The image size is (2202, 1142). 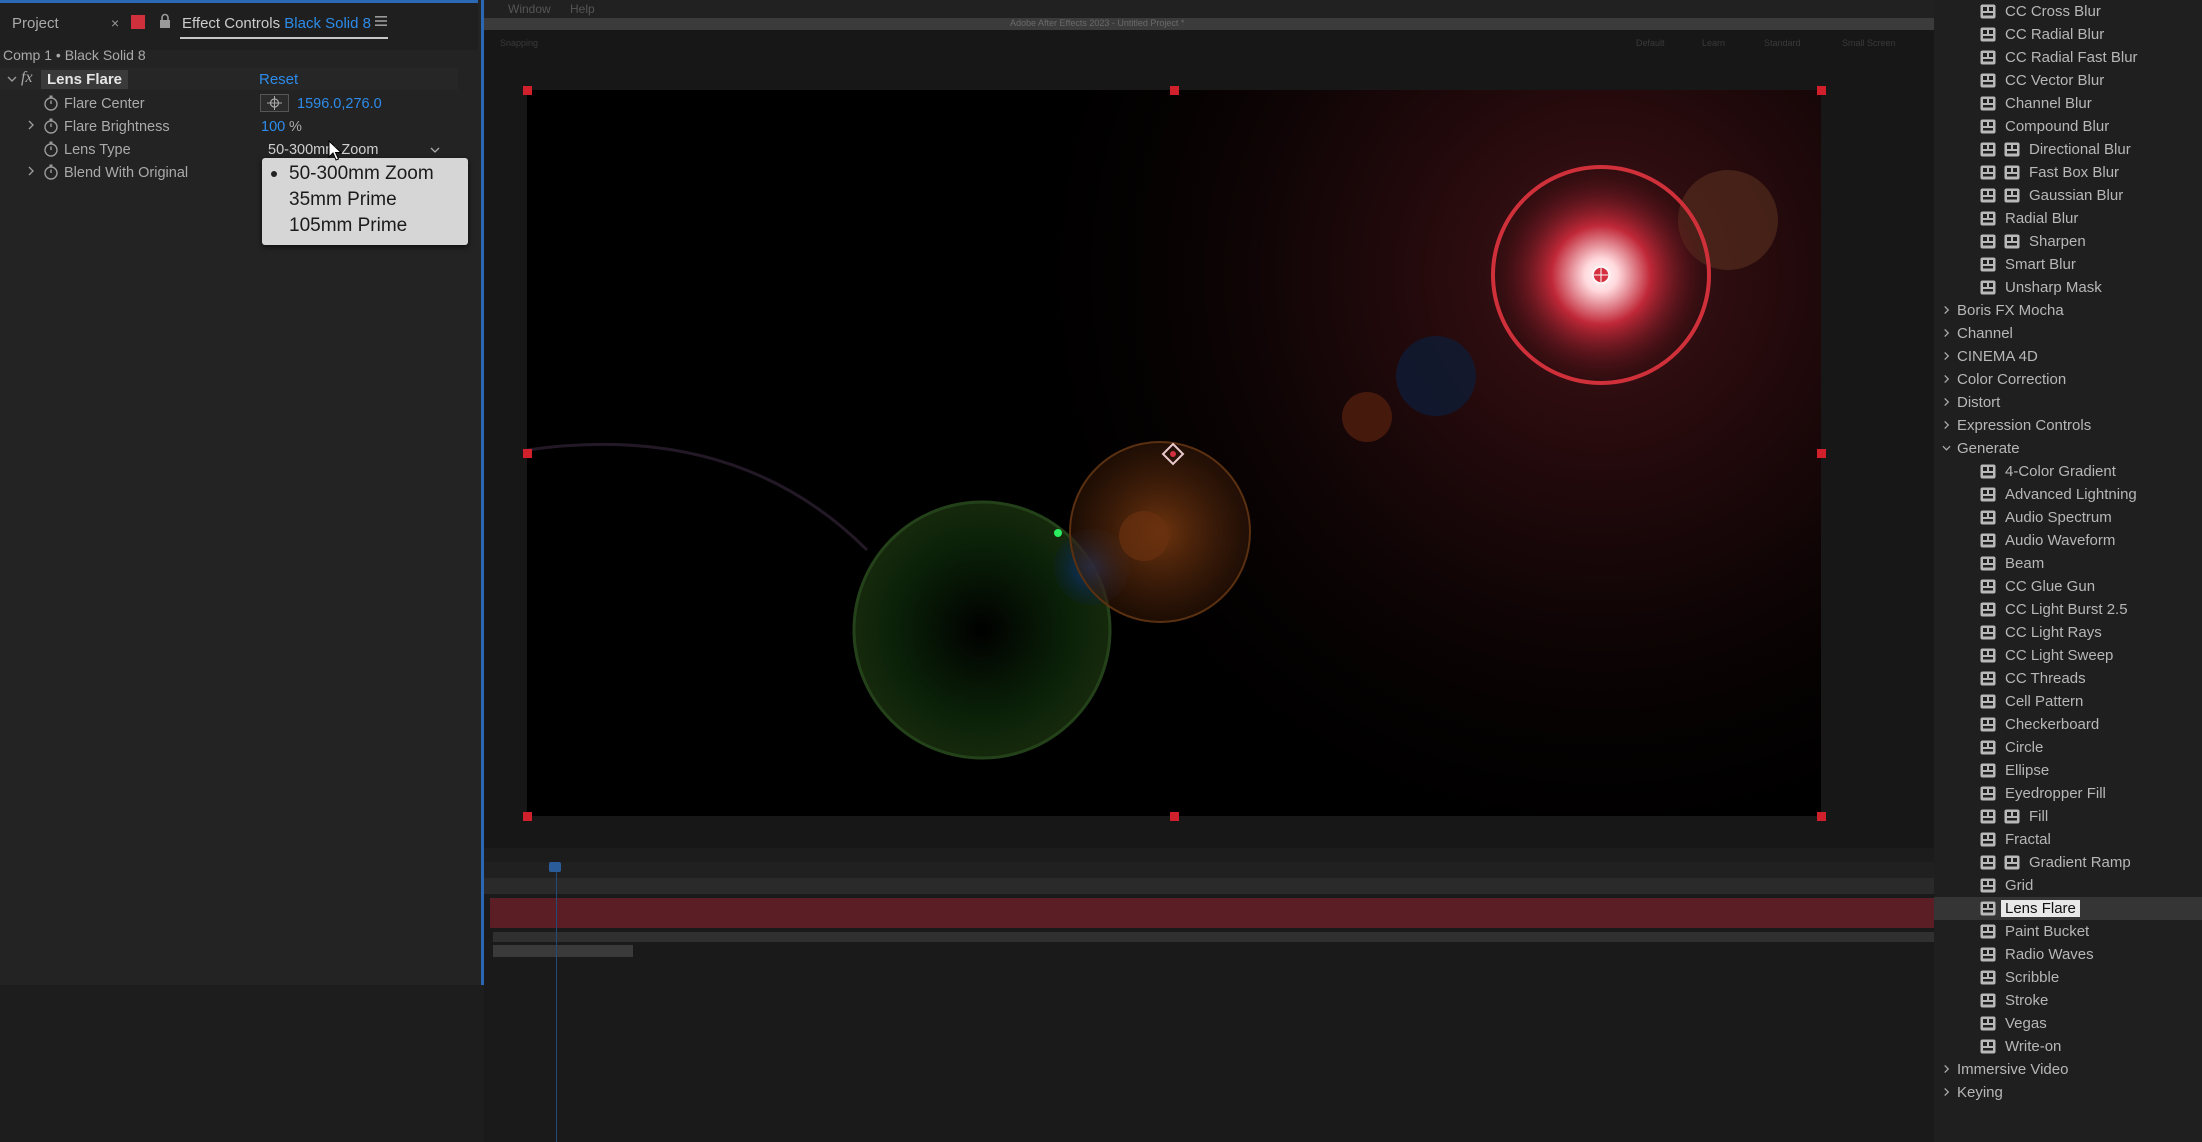 What do you see at coordinates (2068, 586) in the screenshot?
I see `effect-item: CC Glue Gun` at bounding box center [2068, 586].